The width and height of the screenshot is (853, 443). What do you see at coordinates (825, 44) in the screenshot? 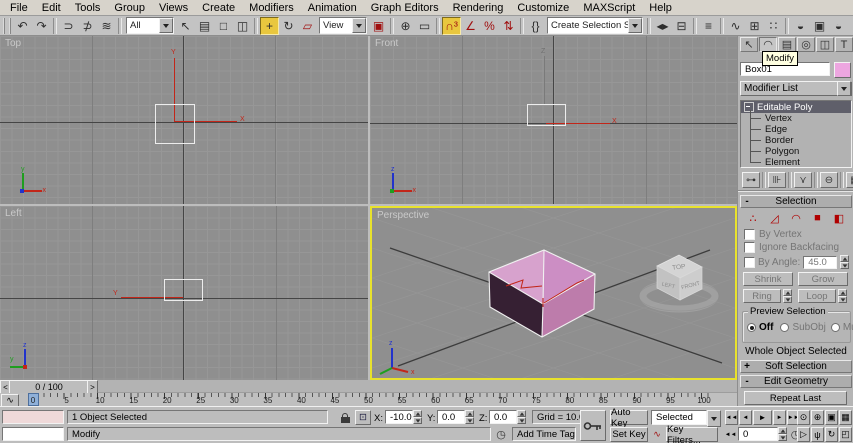
I see `tab-display: ◫` at bounding box center [825, 44].